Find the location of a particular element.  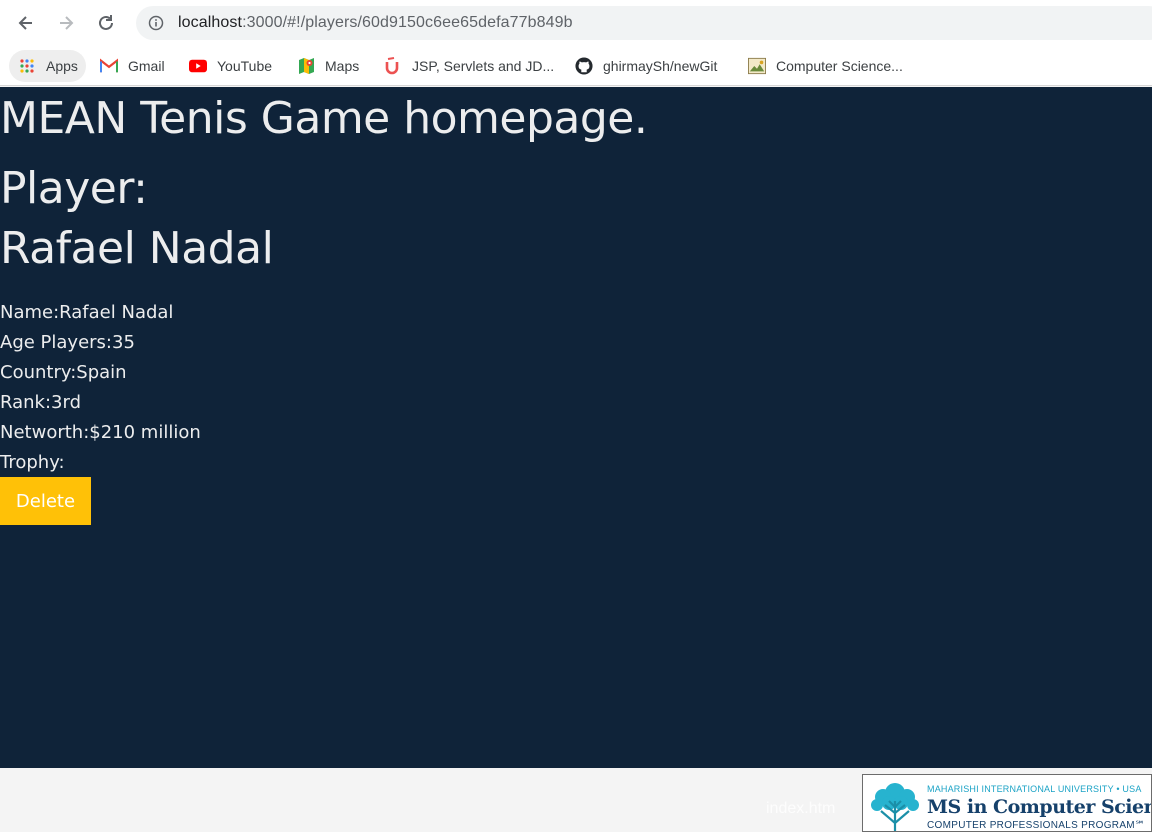

apps-grid-icon is located at coordinates (27, 66).